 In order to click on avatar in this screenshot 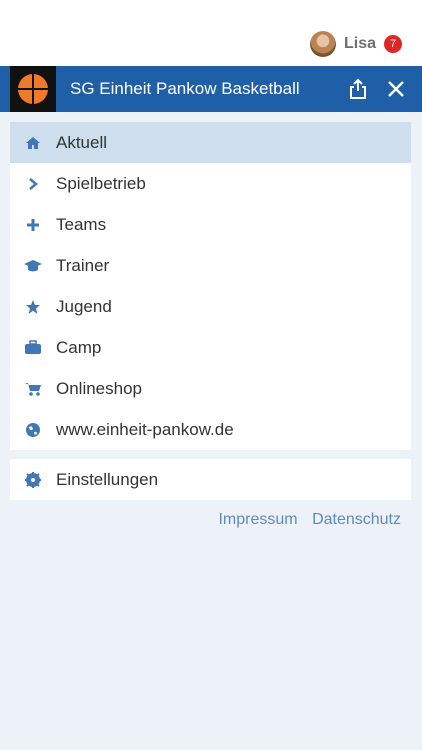, I will do `click(322, 44)`.